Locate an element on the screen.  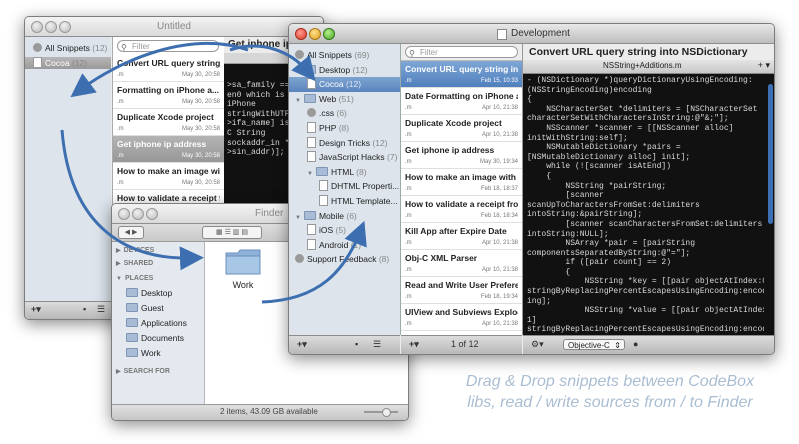
icon-size-slider is located at coordinates (381, 412).